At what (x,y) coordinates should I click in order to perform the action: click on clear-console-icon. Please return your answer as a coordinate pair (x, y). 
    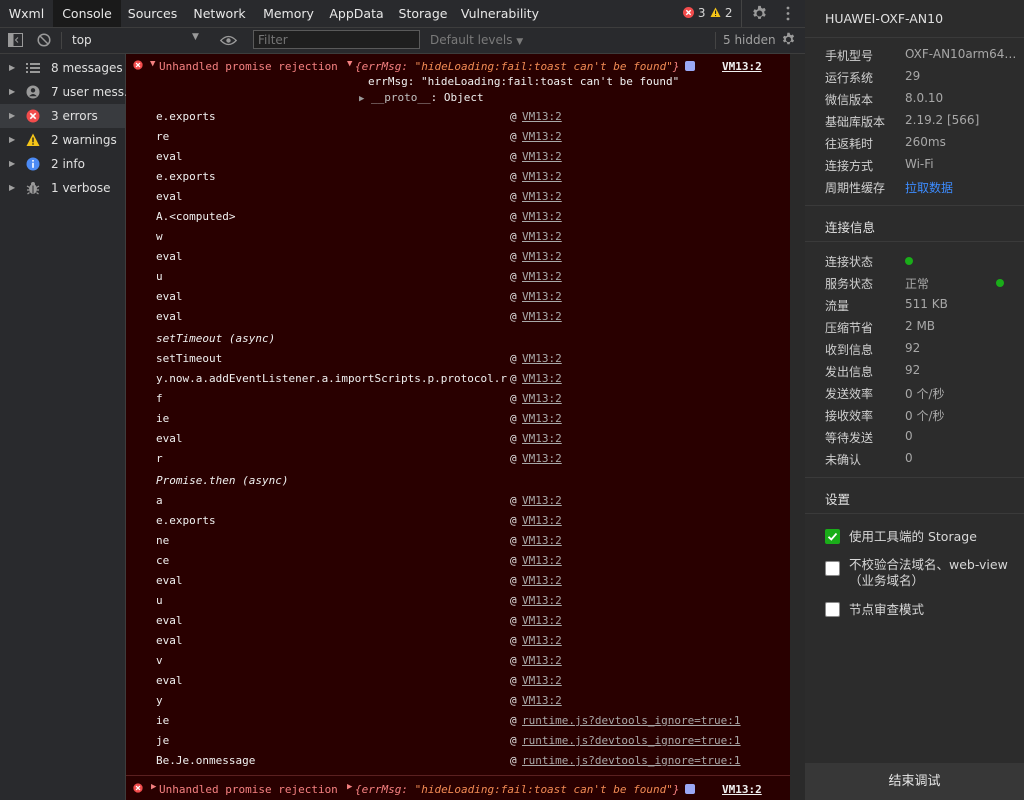
    Looking at the image, I should click on (44, 40).